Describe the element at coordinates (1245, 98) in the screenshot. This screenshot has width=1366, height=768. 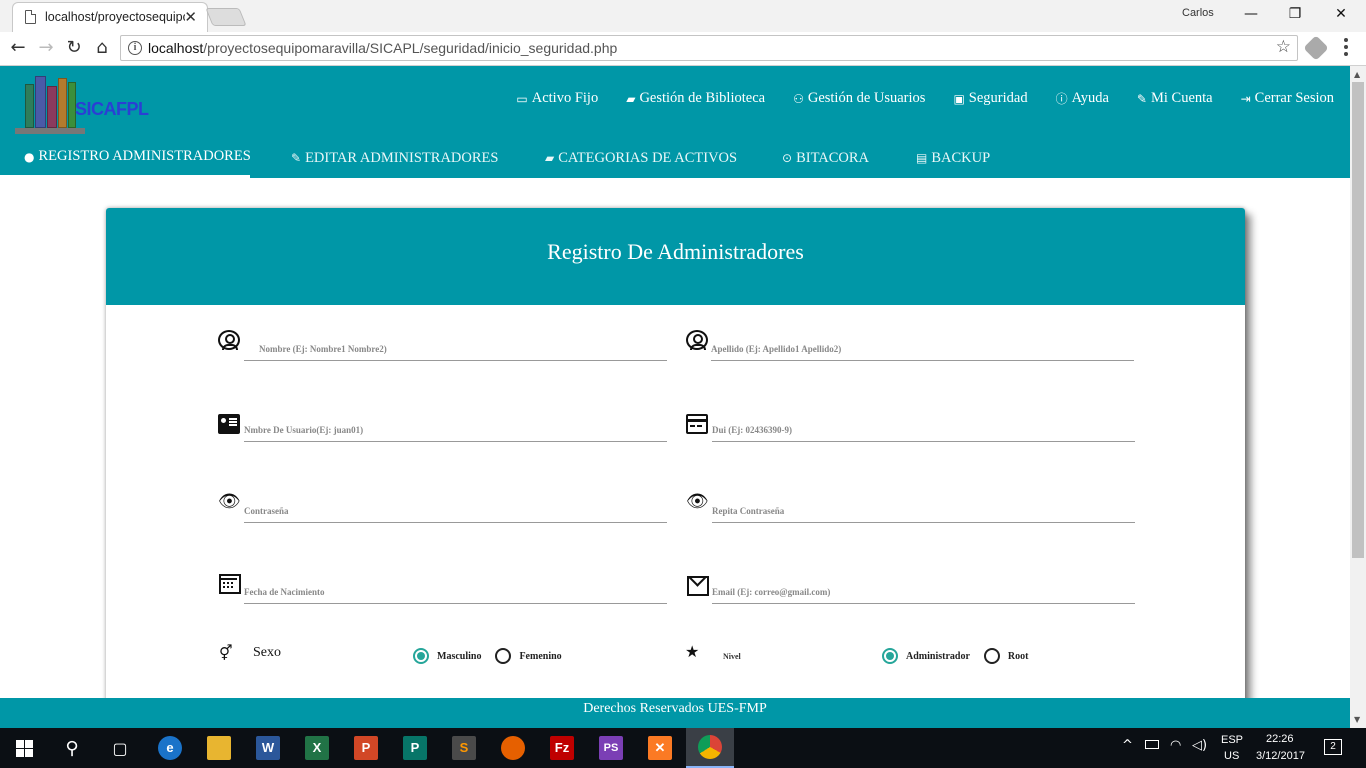
I see `sign-out-icon: ⇥` at that location.